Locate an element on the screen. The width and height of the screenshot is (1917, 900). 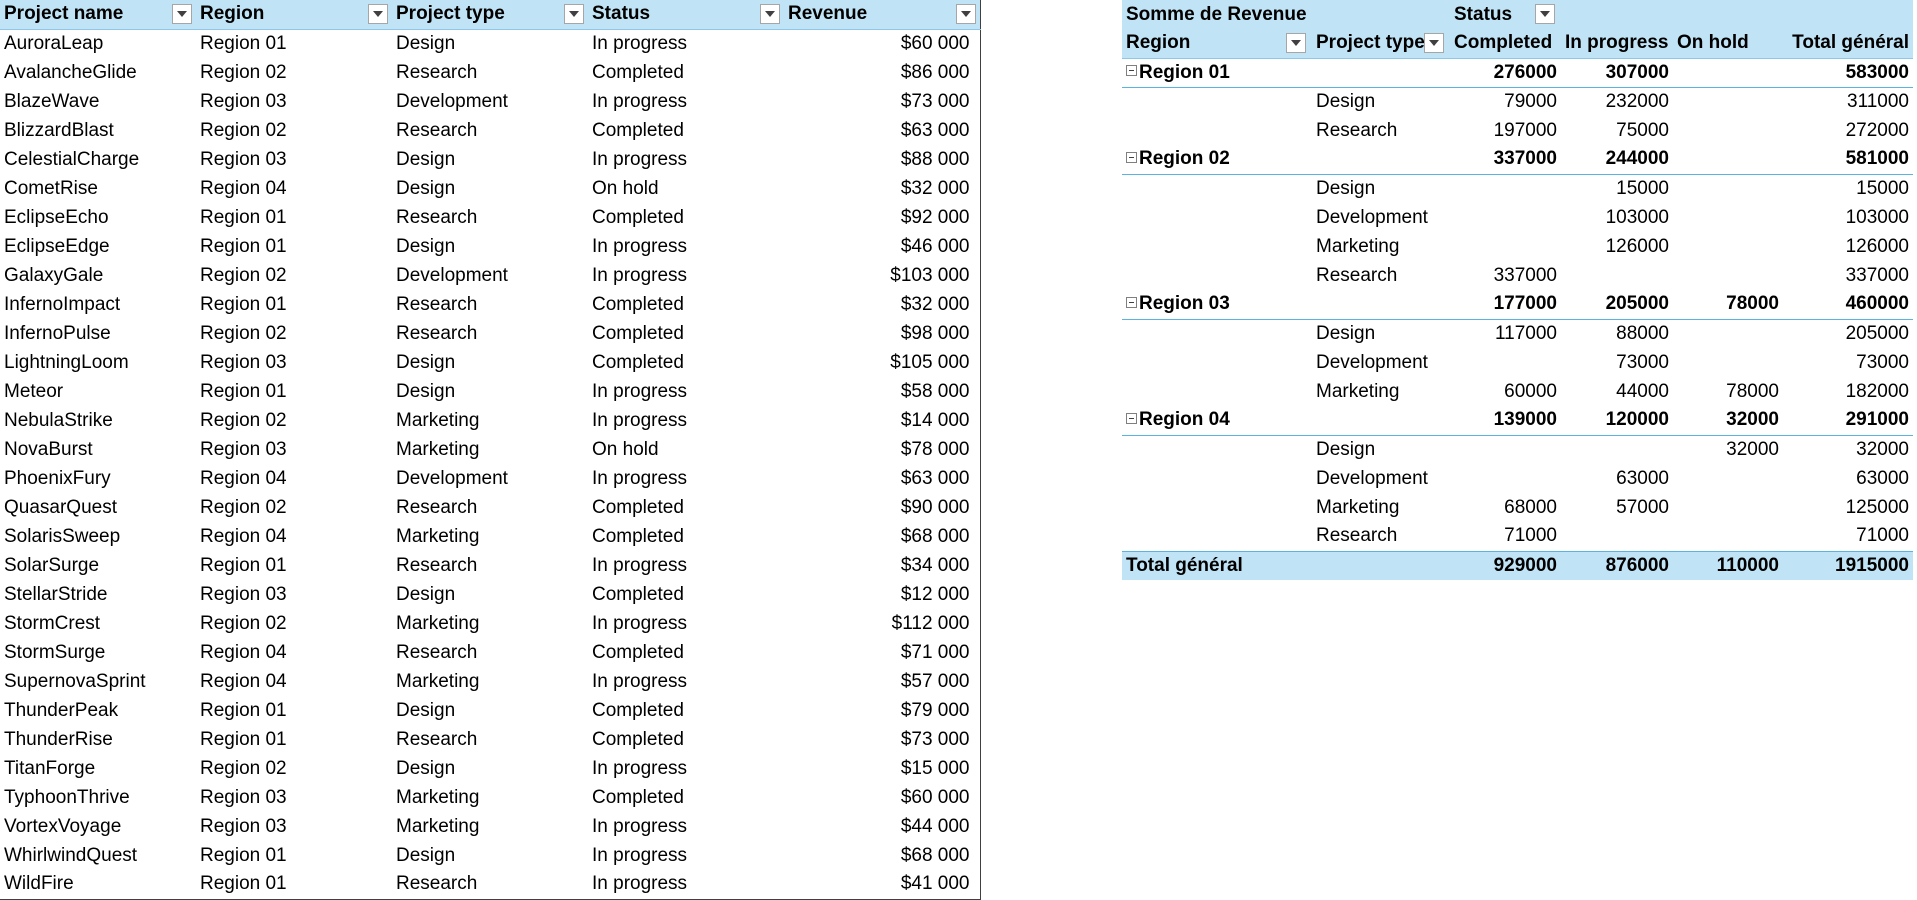
pivot-region-cell: Region 02 is located at coordinates (1217, 160).